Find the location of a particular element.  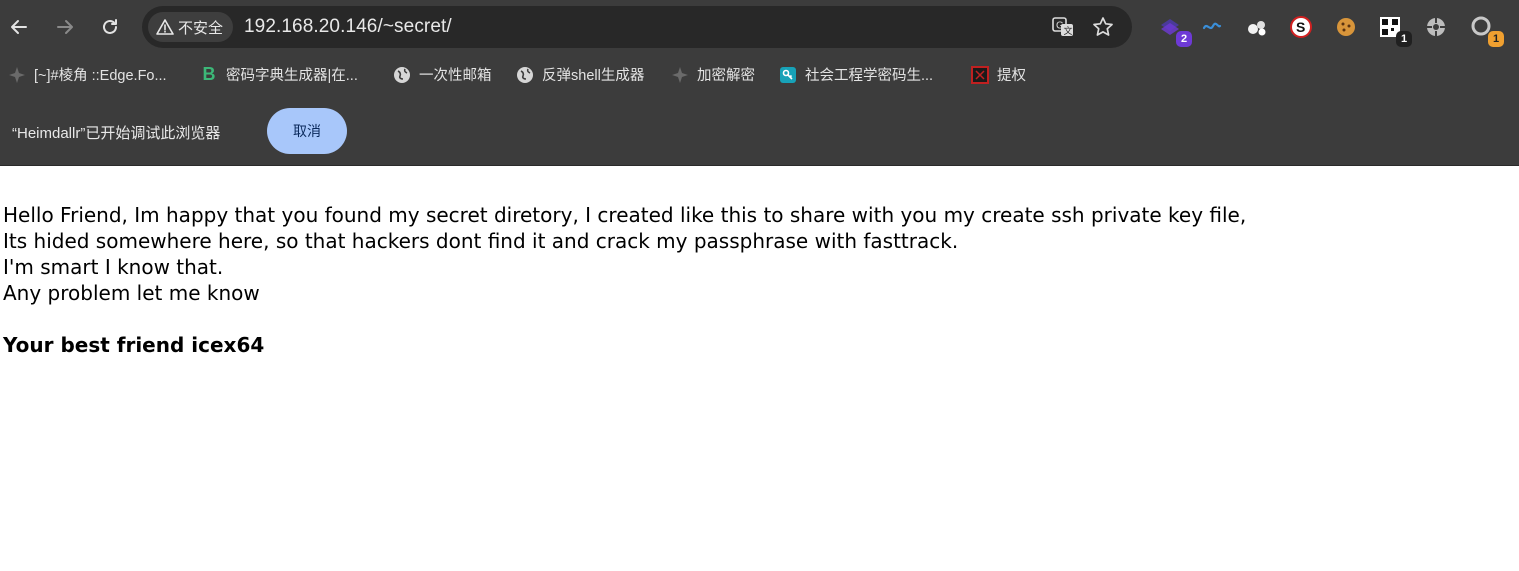

message-line: I'm smart I know that. is located at coordinates (113, 267).